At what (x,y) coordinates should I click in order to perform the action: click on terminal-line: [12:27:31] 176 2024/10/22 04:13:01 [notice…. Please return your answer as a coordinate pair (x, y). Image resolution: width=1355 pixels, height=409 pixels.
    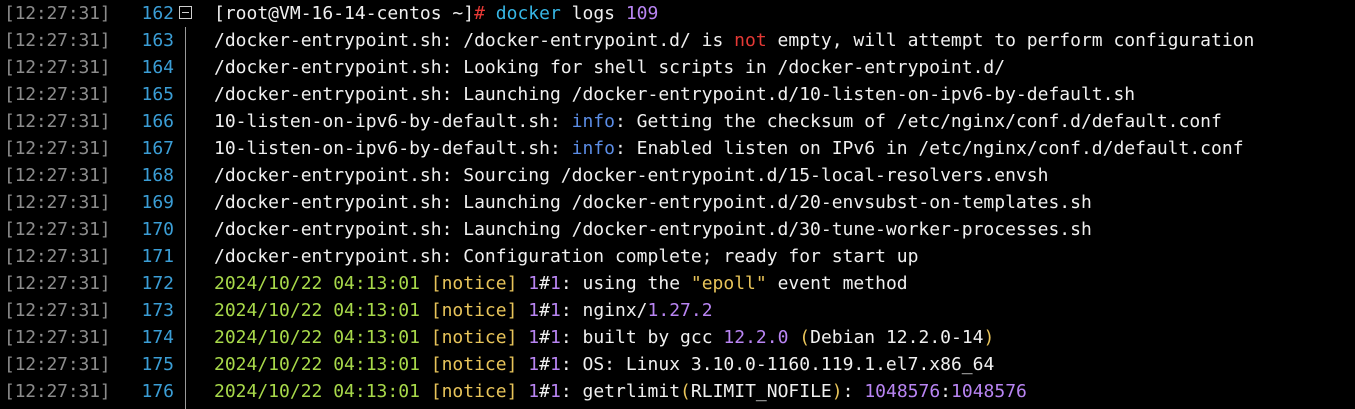
    Looking at the image, I should click on (677, 391).